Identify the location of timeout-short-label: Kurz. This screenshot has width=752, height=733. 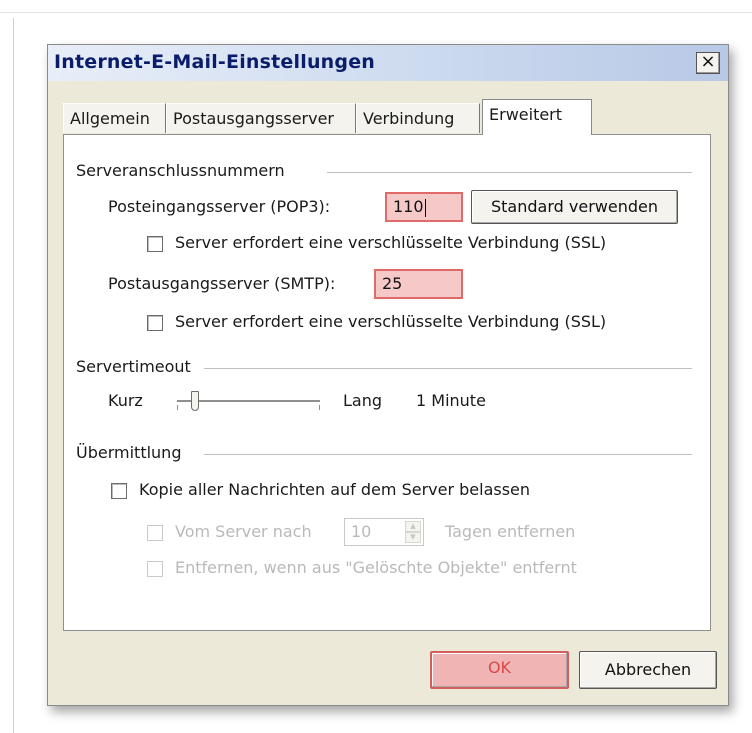
(125, 400).